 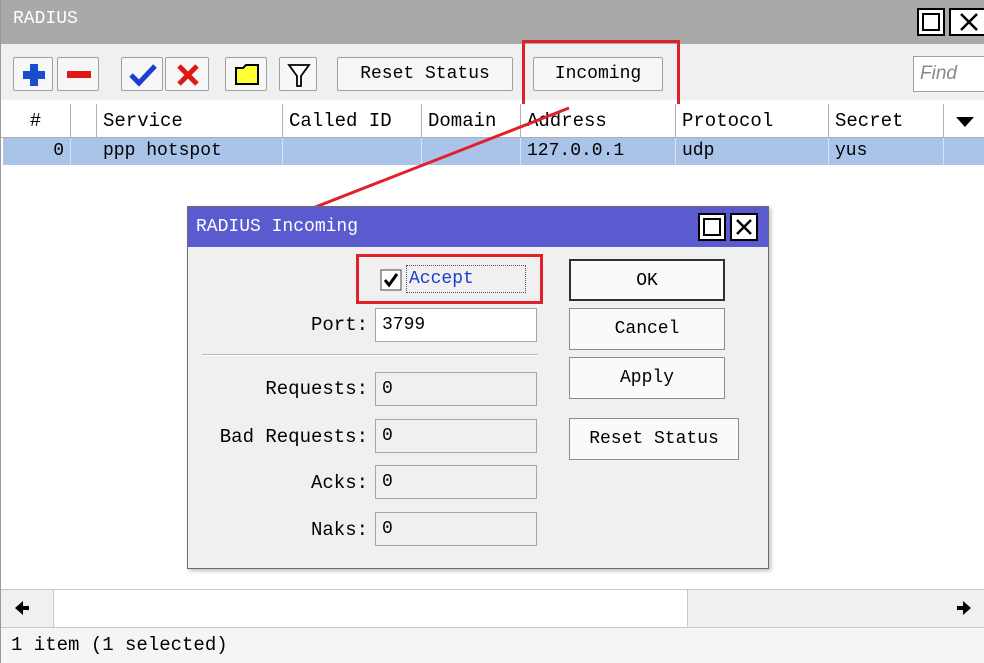 I want to click on dialog-maximize-button, so click(x=712, y=227).